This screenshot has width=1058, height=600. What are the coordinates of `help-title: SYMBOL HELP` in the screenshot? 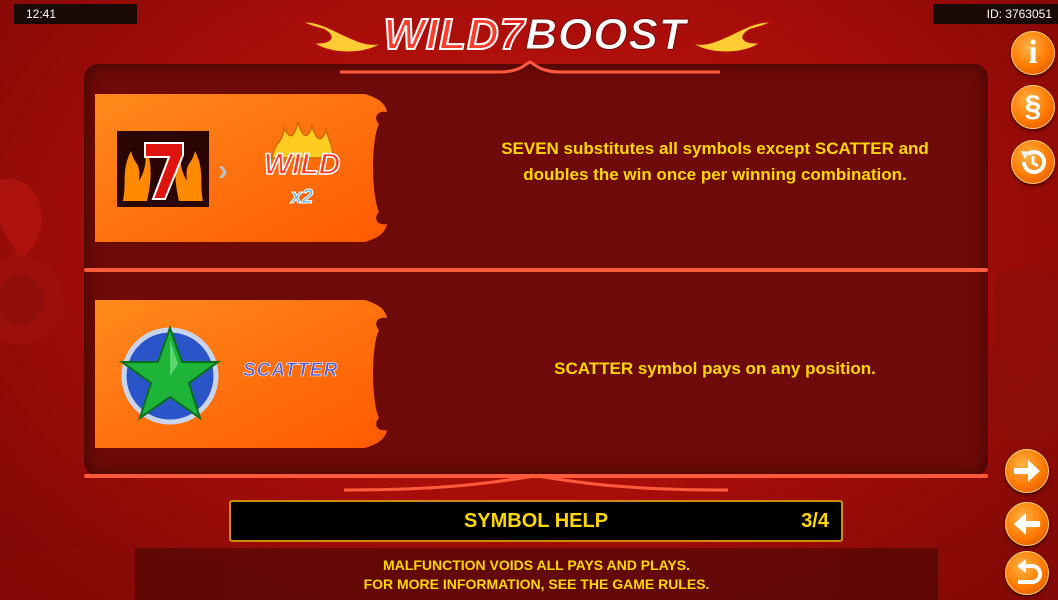 It's located at (536, 521).